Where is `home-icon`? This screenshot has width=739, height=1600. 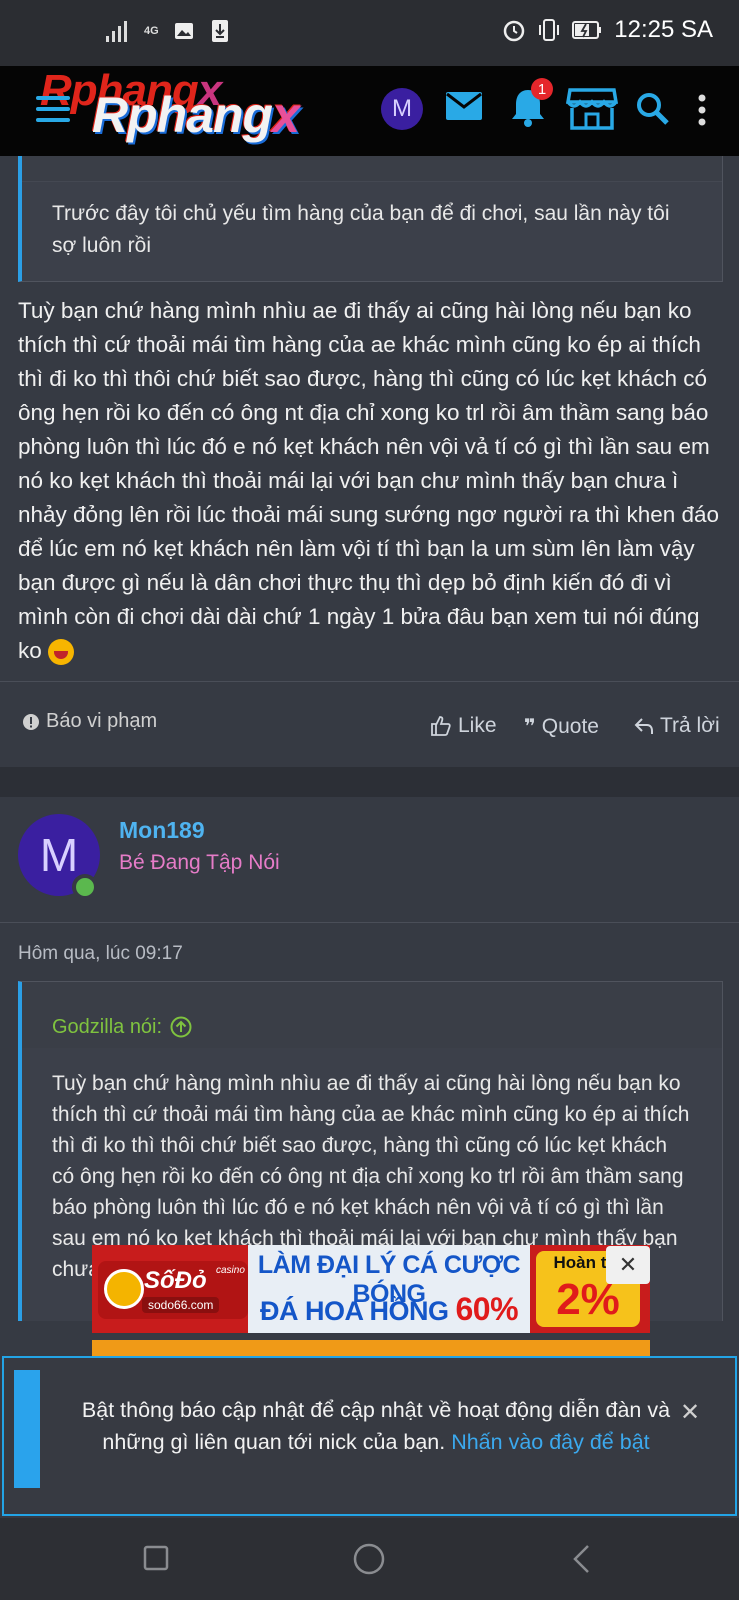 home-icon is located at coordinates (369, 1559).